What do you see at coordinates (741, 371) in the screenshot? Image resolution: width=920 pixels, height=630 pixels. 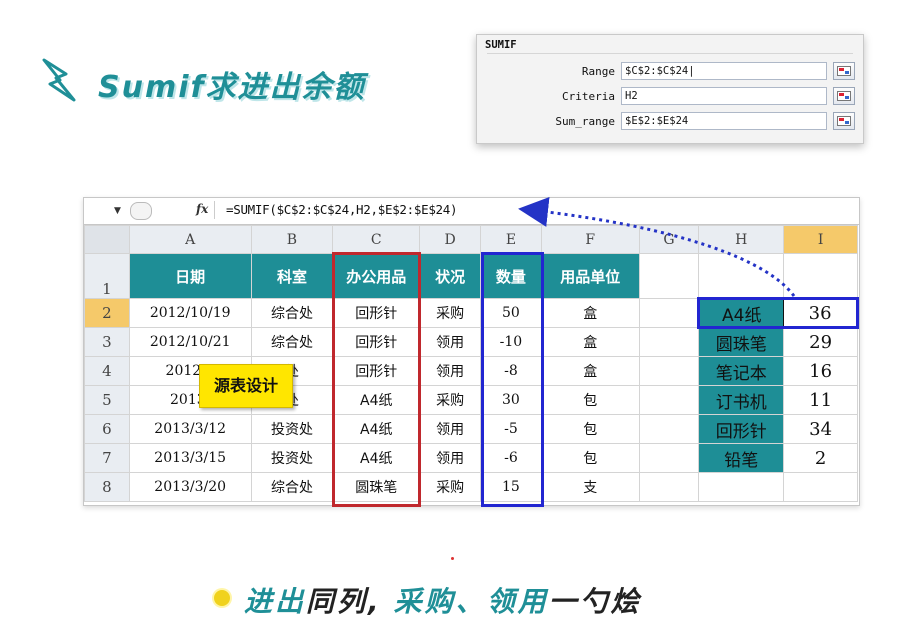 I see `lookup-item-cell: 笔记本` at bounding box center [741, 371].